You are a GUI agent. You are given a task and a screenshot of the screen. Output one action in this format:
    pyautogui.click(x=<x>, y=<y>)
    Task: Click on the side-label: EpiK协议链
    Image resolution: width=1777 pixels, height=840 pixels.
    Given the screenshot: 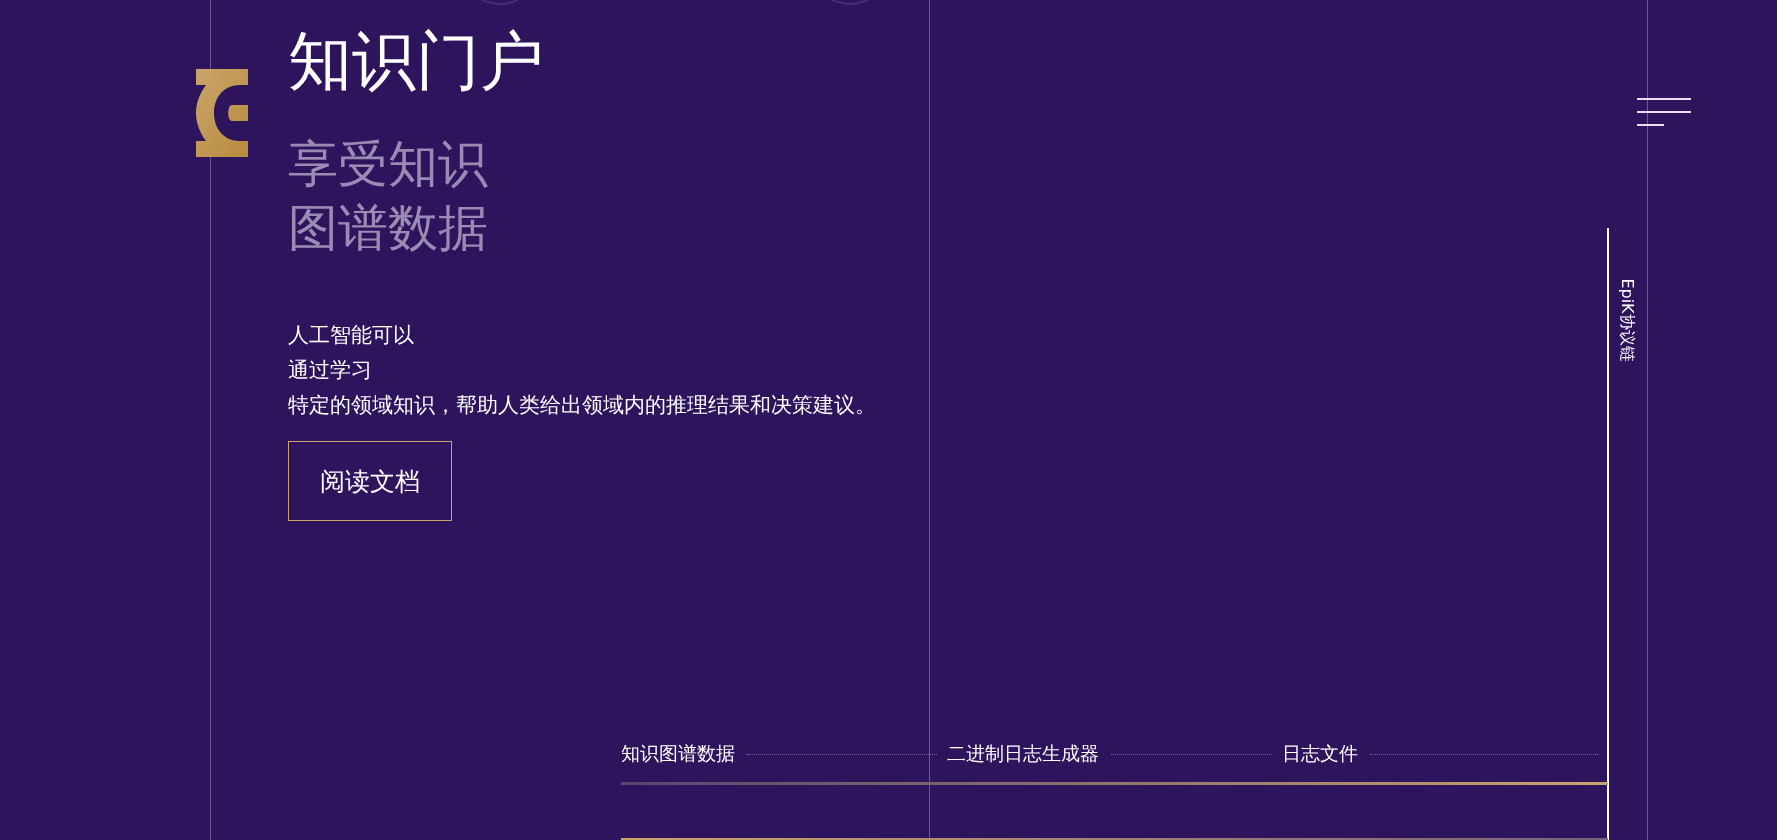 What is the action you would take?
    pyautogui.click(x=1627, y=320)
    